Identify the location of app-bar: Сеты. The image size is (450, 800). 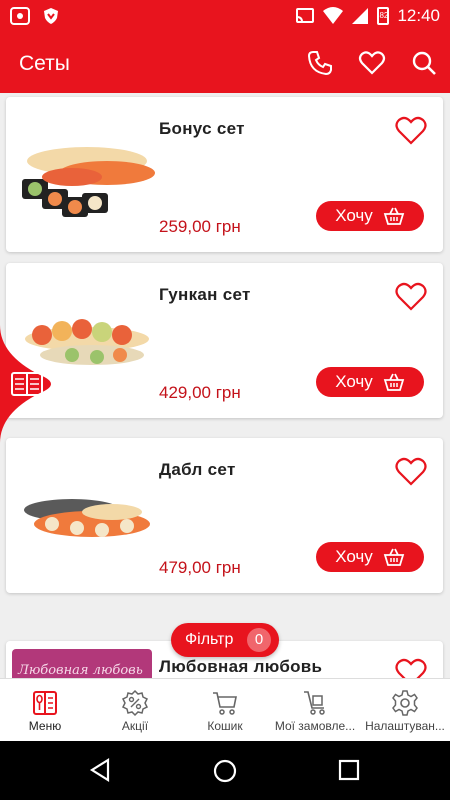
(225, 62).